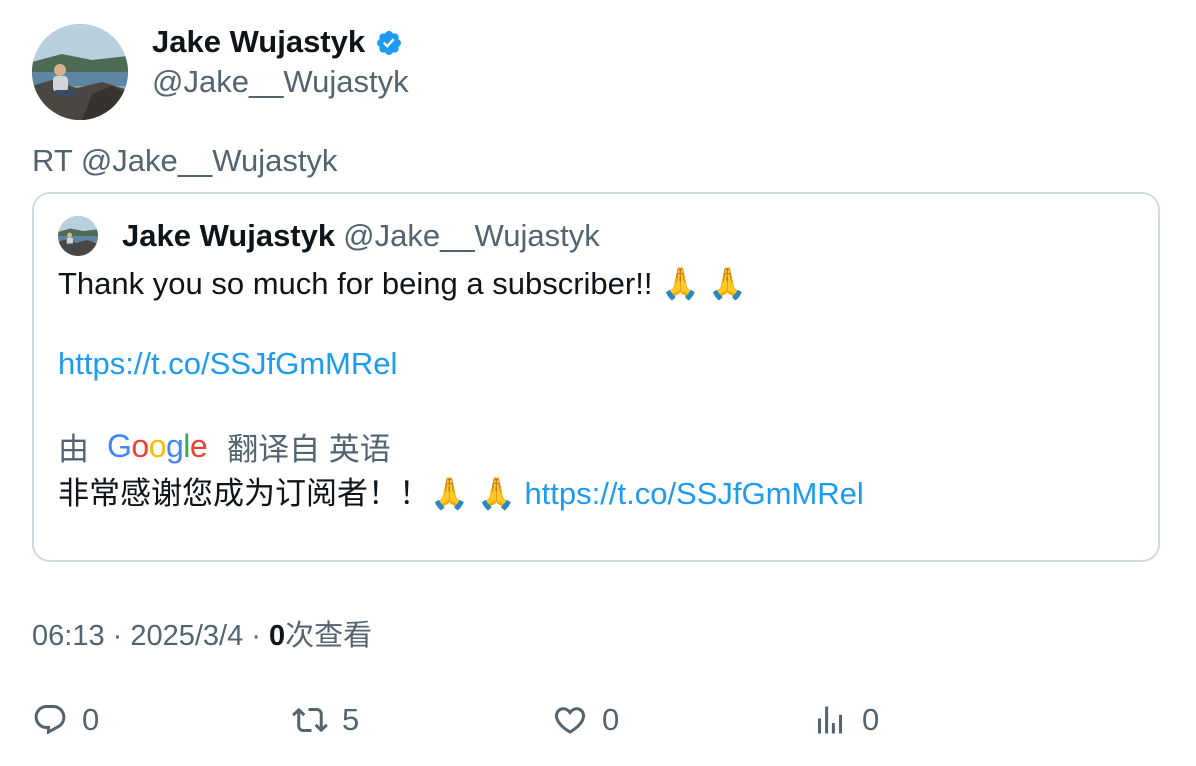 This screenshot has width=1196, height=766. Describe the element at coordinates (73, 449) in the screenshot. I see `translation-by-label: 由` at that location.